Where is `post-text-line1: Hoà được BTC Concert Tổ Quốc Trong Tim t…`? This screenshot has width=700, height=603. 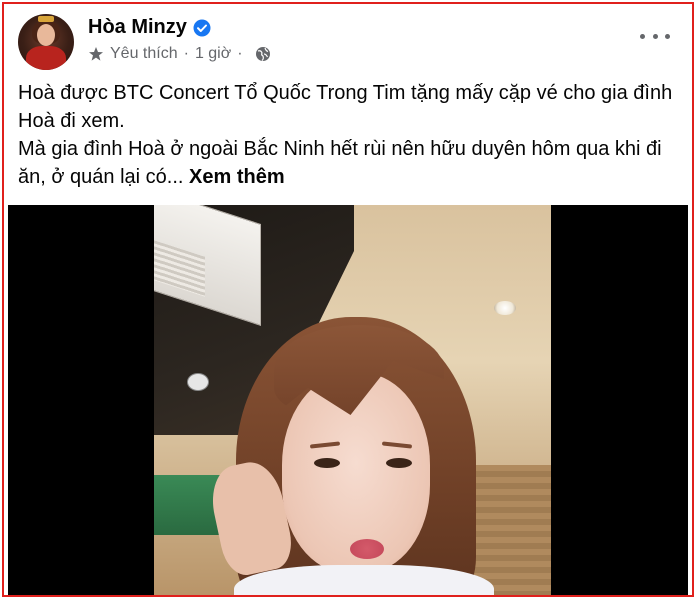
post-text-line1: Hoà được BTC Concert Tổ Quốc Trong Tim t… is located at coordinates (345, 107).